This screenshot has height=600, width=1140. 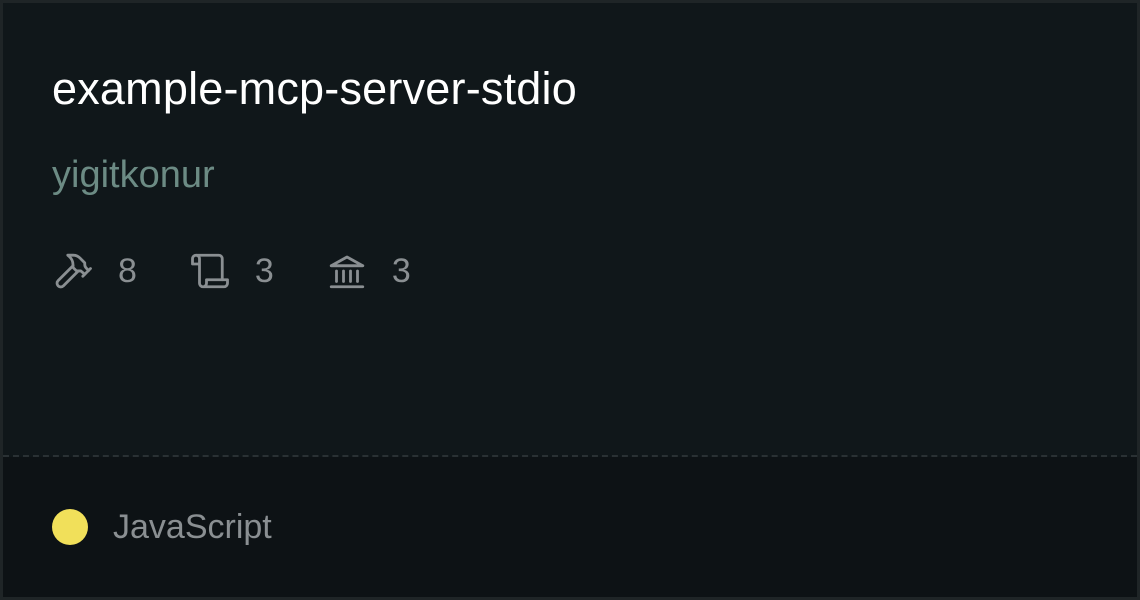 What do you see at coordinates (210, 271) in the screenshot?
I see `scroll-icon` at bounding box center [210, 271].